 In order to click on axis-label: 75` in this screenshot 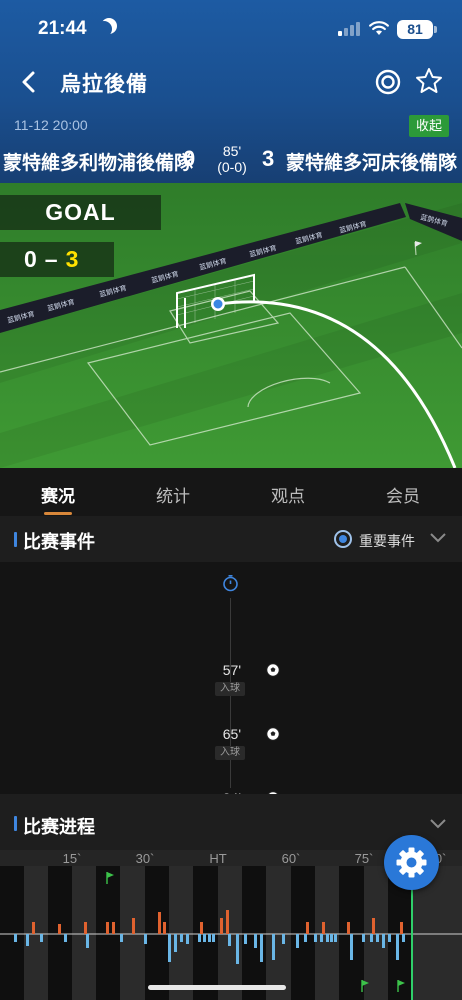, I will do `click(364, 858)`.